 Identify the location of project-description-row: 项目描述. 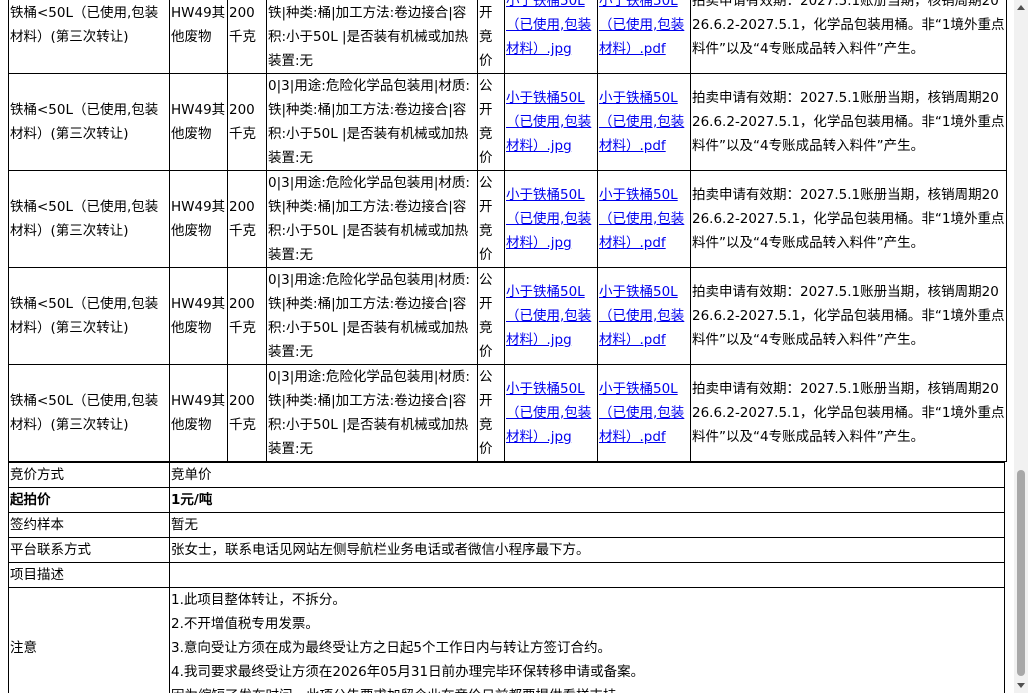
(506, 575).